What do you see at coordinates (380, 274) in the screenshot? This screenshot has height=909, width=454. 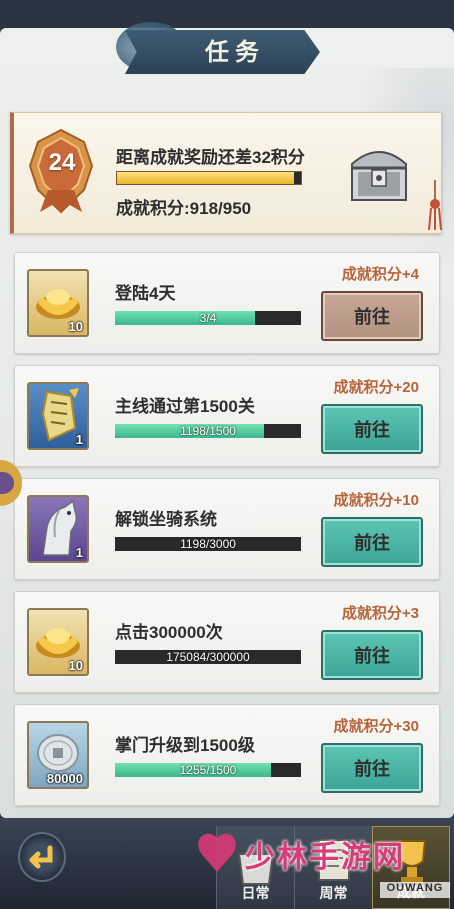 I see `task-reward: 成就积分+4` at bounding box center [380, 274].